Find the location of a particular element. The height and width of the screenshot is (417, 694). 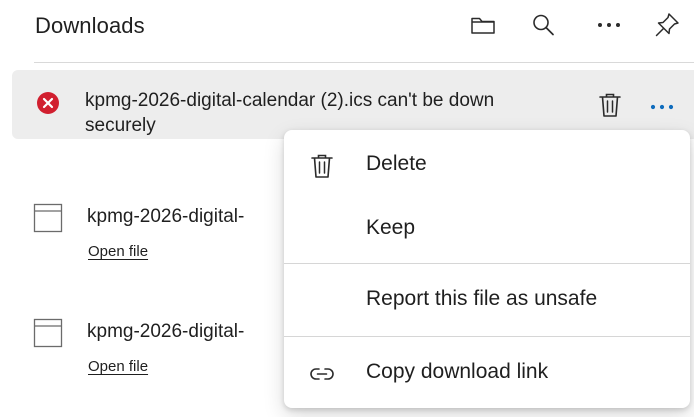

page-title: Downloads is located at coordinates (90, 25).